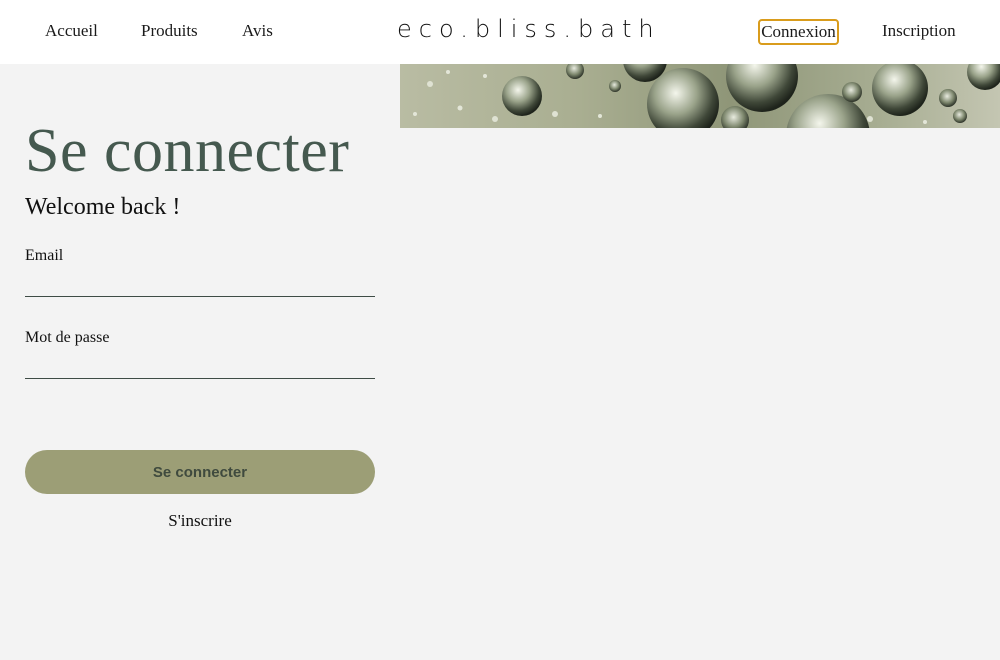 This screenshot has width=1000, height=660. I want to click on page-title: Se connecter, so click(187, 151).